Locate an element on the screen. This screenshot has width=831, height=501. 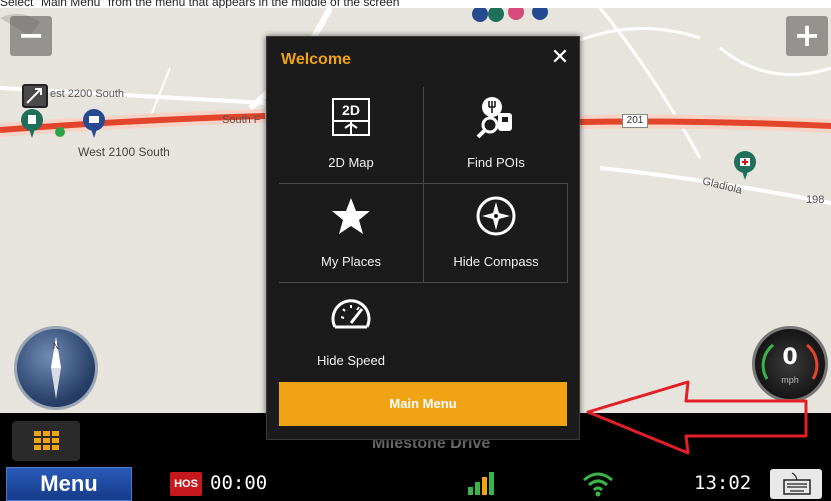
signal-strength-icon is located at coordinates (481, 483).